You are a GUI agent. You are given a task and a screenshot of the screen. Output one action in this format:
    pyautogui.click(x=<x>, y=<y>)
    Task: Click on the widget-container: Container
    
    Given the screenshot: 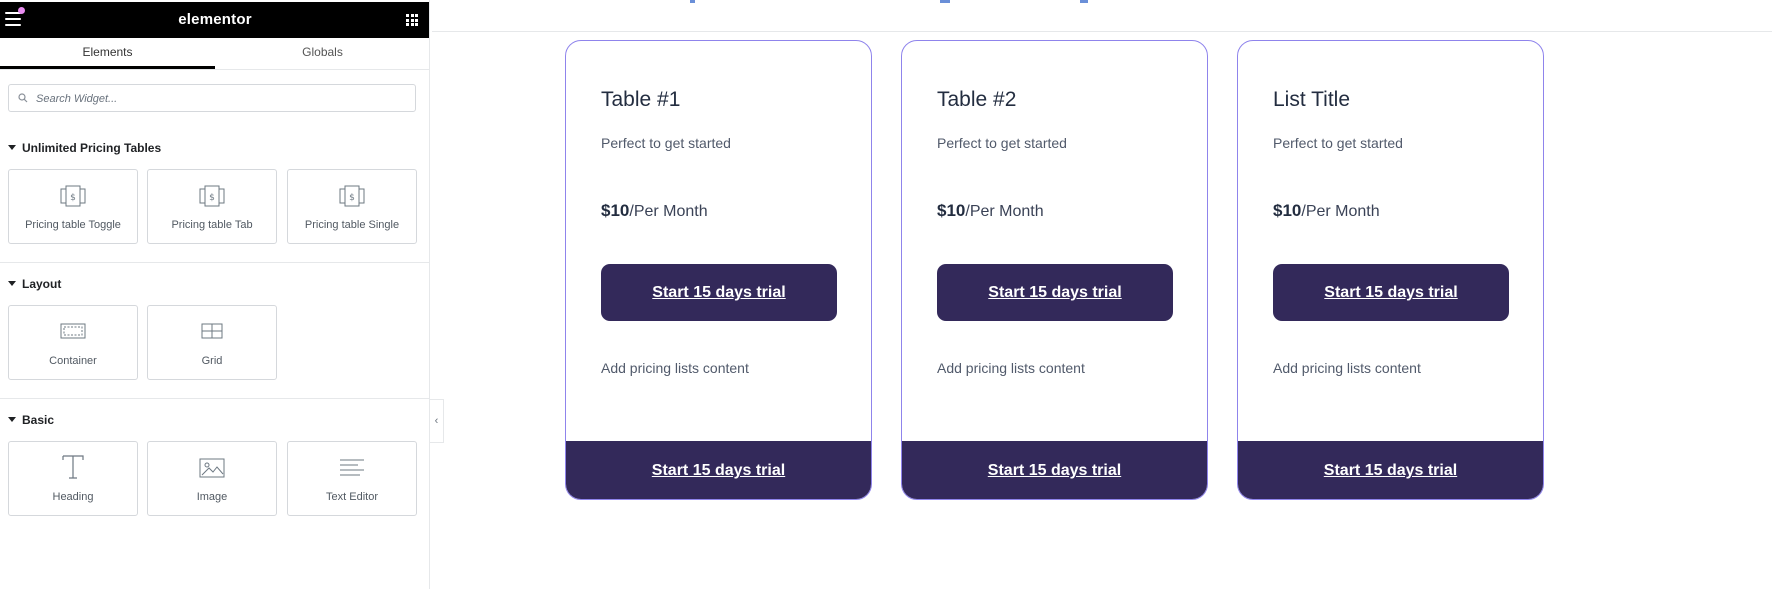 What is the action you would take?
    pyautogui.click(x=73, y=342)
    